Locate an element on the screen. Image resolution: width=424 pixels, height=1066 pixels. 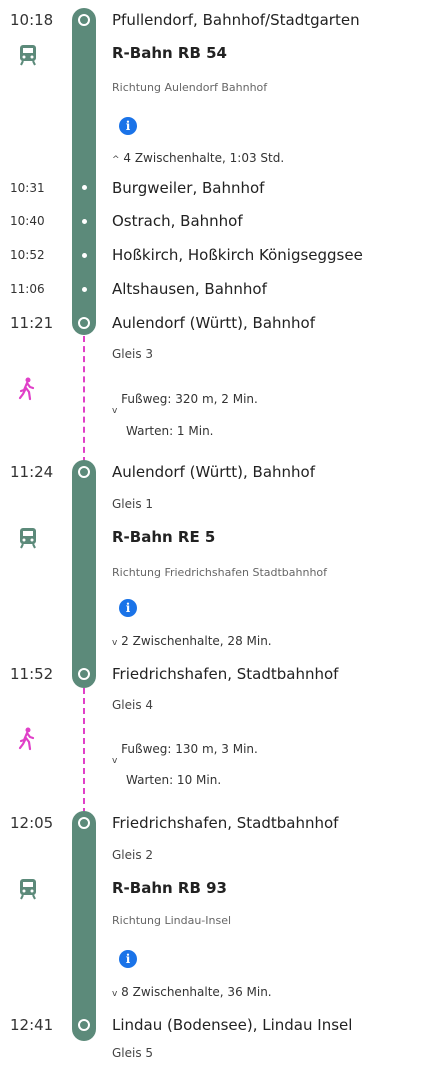
arrival-platform: Gleis 3 is located at coordinates (133, 354).